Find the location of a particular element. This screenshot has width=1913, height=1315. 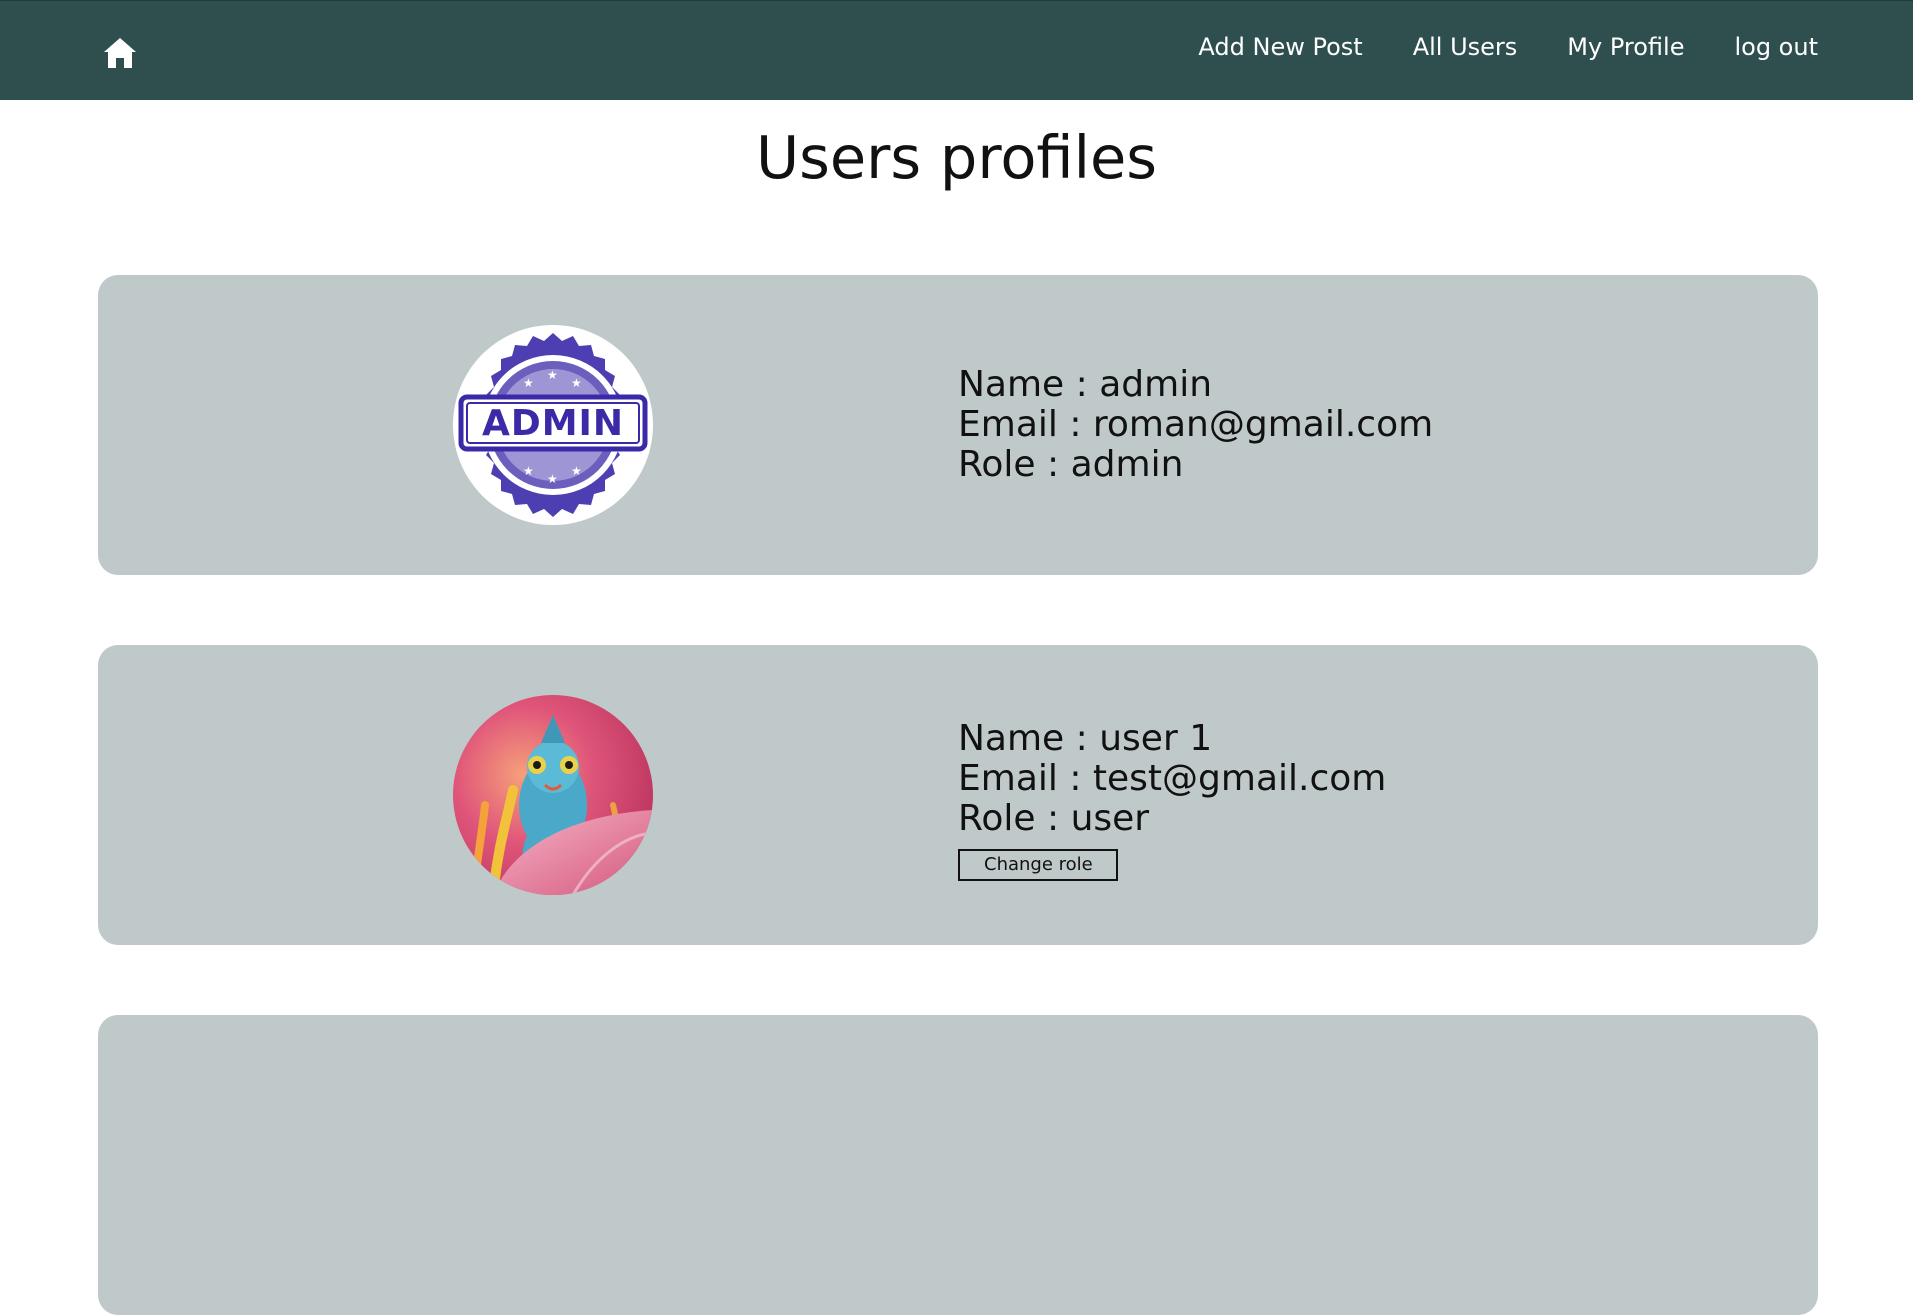

page-title: Users profiles is located at coordinates (956, 157).